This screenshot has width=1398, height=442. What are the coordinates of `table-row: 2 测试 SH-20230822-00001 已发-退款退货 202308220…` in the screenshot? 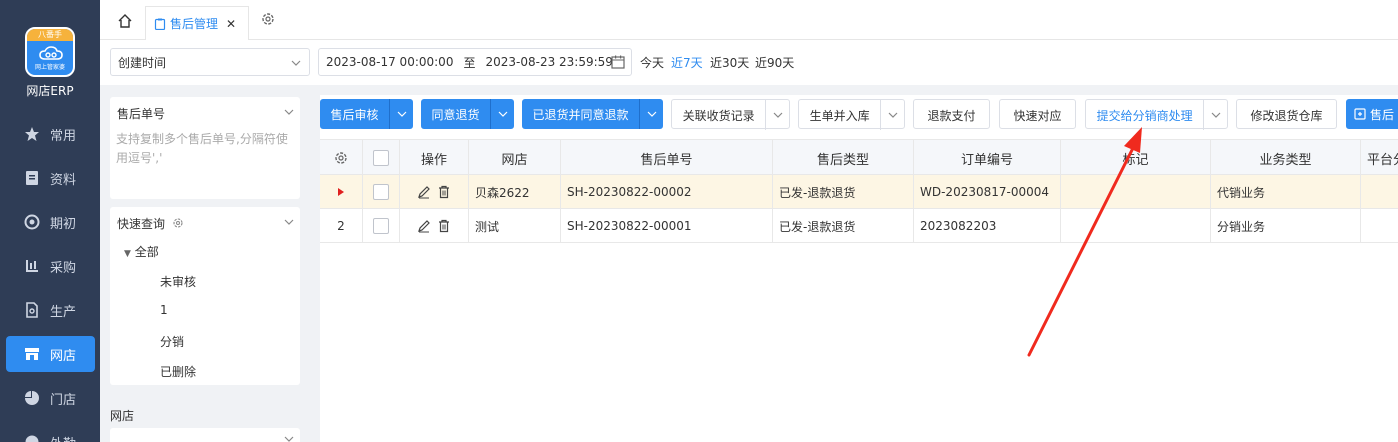 It's located at (859, 226).